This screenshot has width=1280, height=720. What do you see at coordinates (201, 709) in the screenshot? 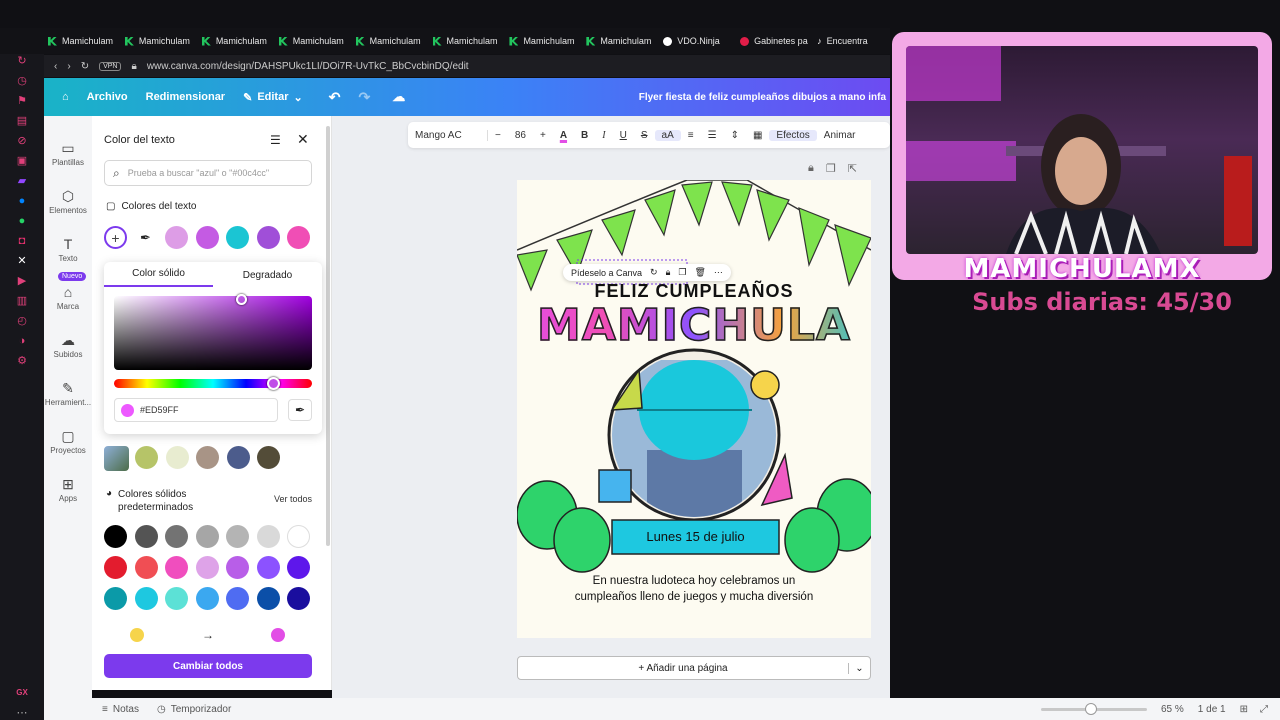
I see `temporizador-button: Temporizador` at bounding box center [201, 709].